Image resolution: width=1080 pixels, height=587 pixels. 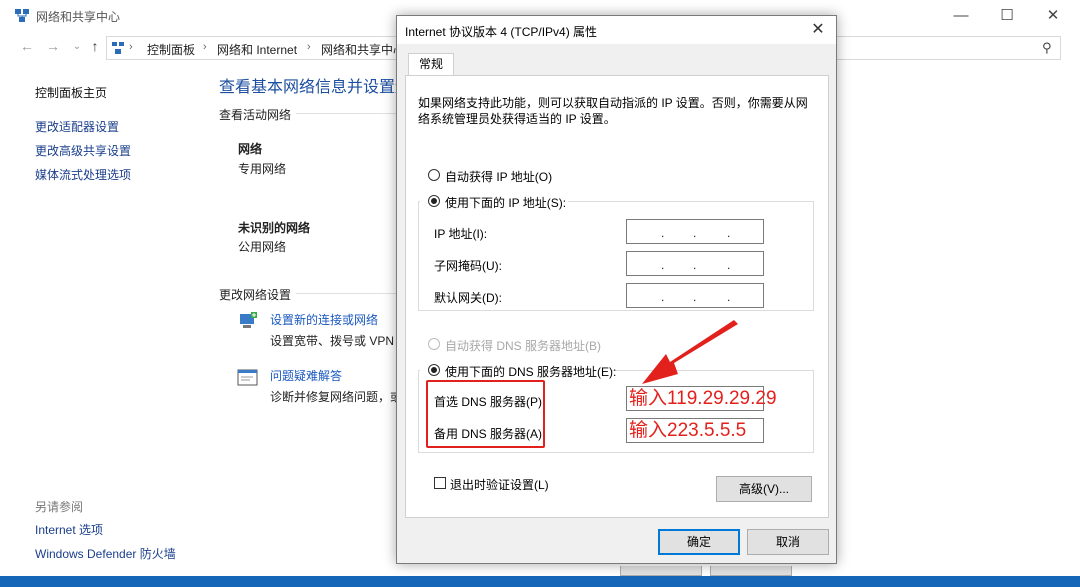 What do you see at coordinates (1047, 48) in the screenshot?
I see `search-icon: ⚲` at bounding box center [1047, 48].